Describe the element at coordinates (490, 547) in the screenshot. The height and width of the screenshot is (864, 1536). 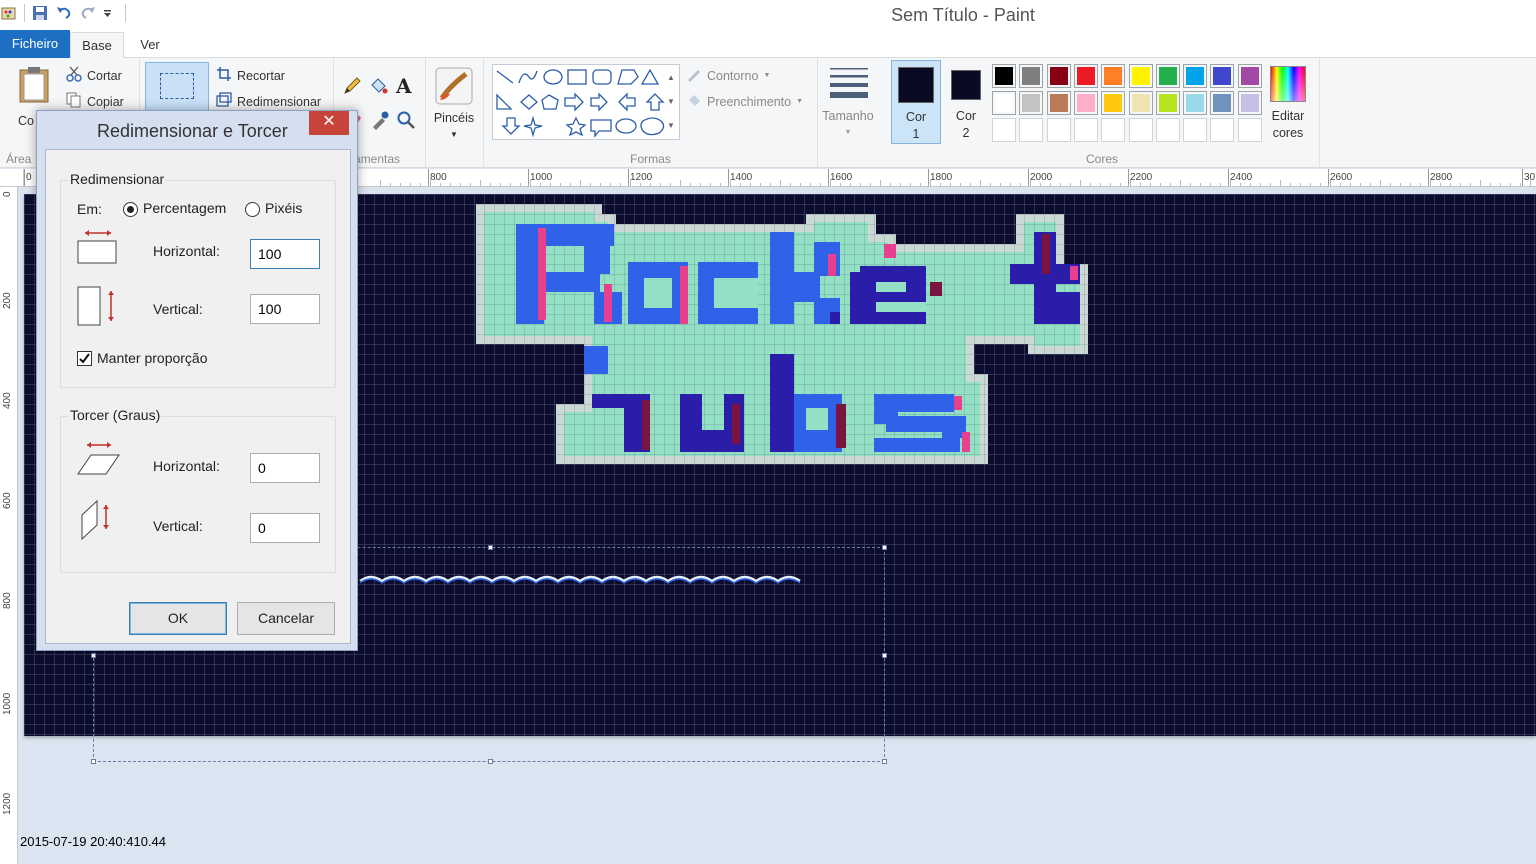
I see `selection-handle-top-middle` at that location.